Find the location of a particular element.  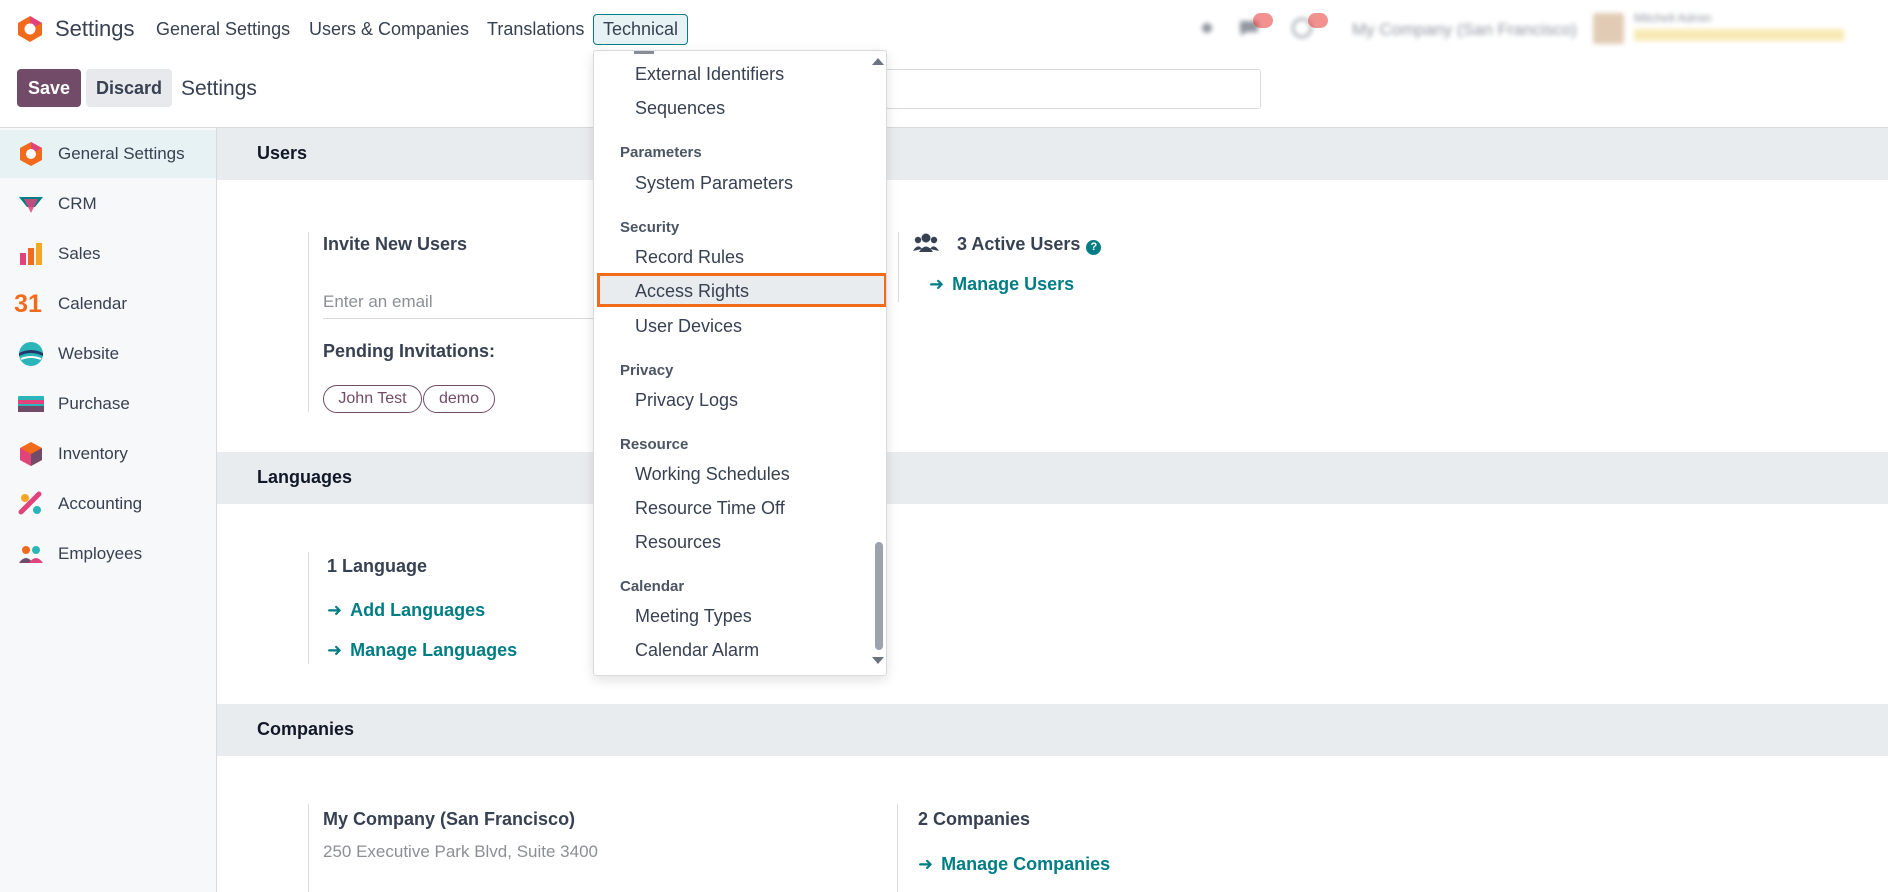

sidebar-item-purchase: Purchase is located at coordinates (108, 404).